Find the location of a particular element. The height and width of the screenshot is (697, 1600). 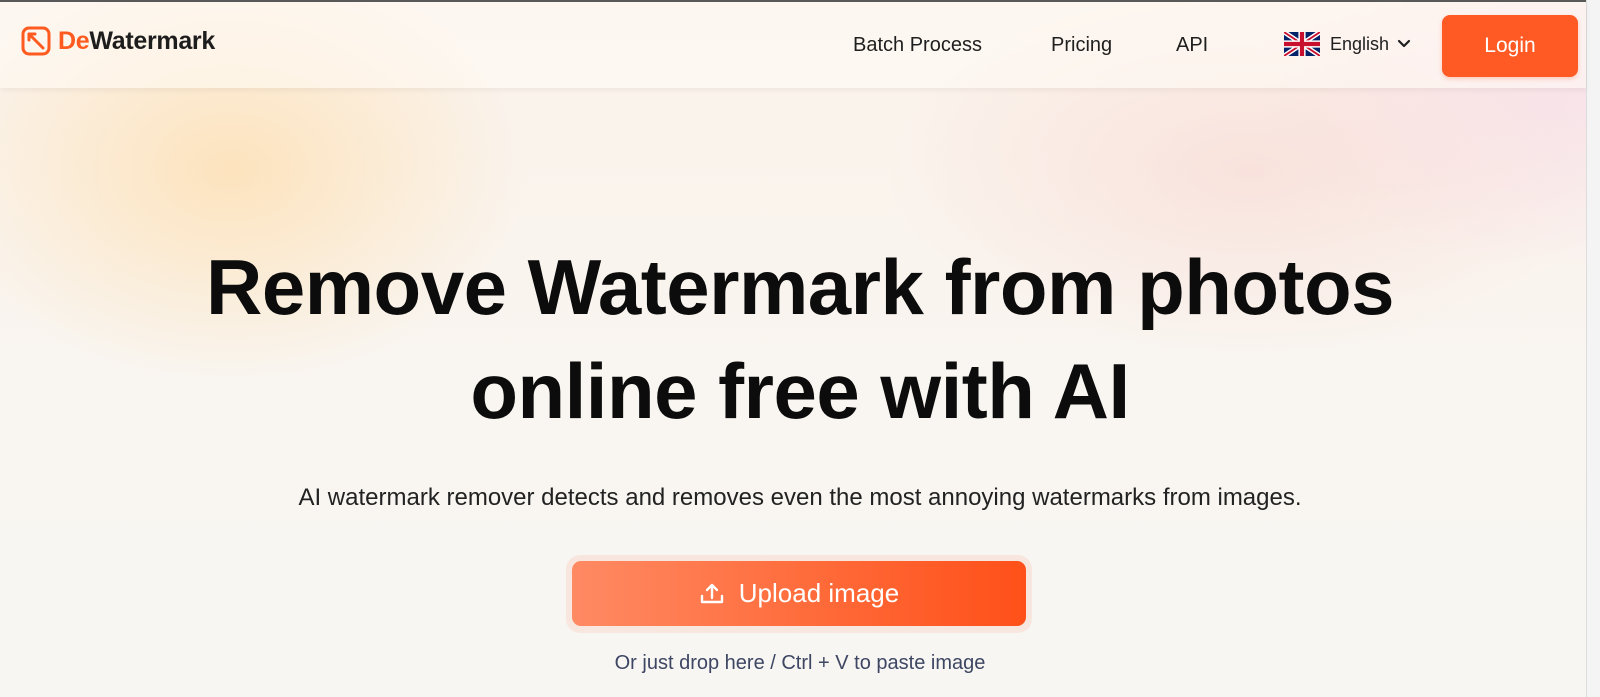

upload-button-label: Upload image is located at coordinates (819, 593).